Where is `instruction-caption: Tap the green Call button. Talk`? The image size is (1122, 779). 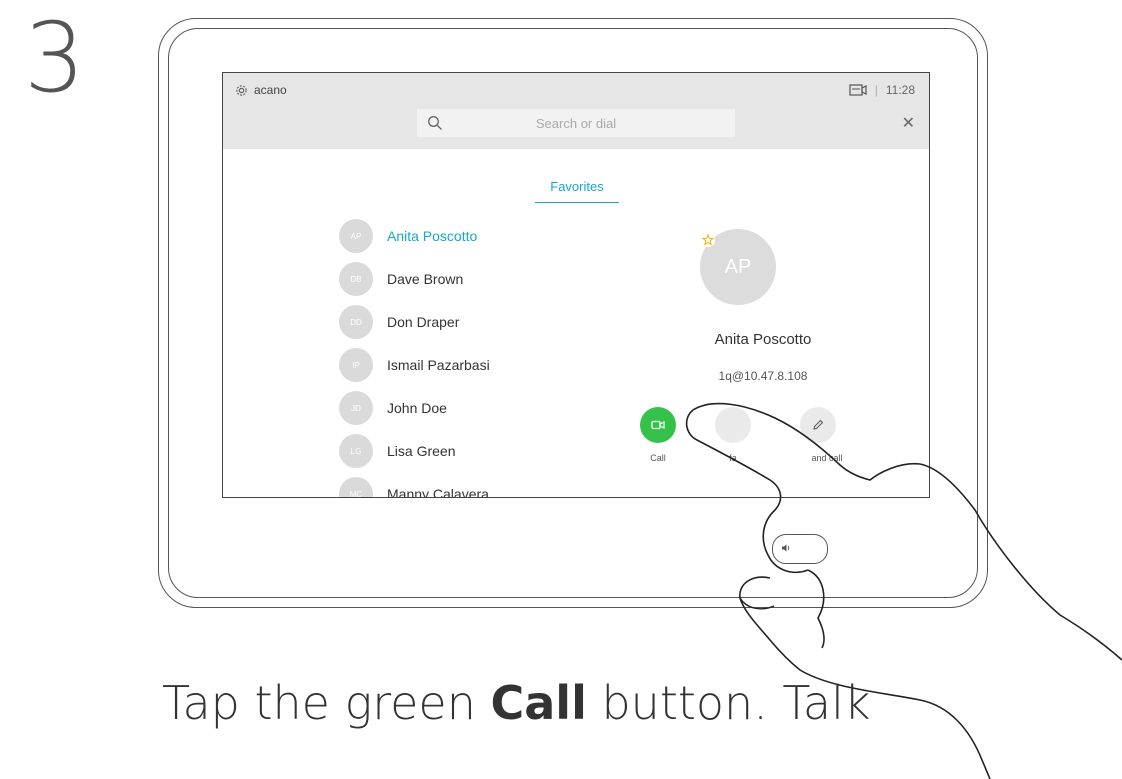
instruction-caption: Tap the green Call button. Talk is located at coordinates (516, 703).